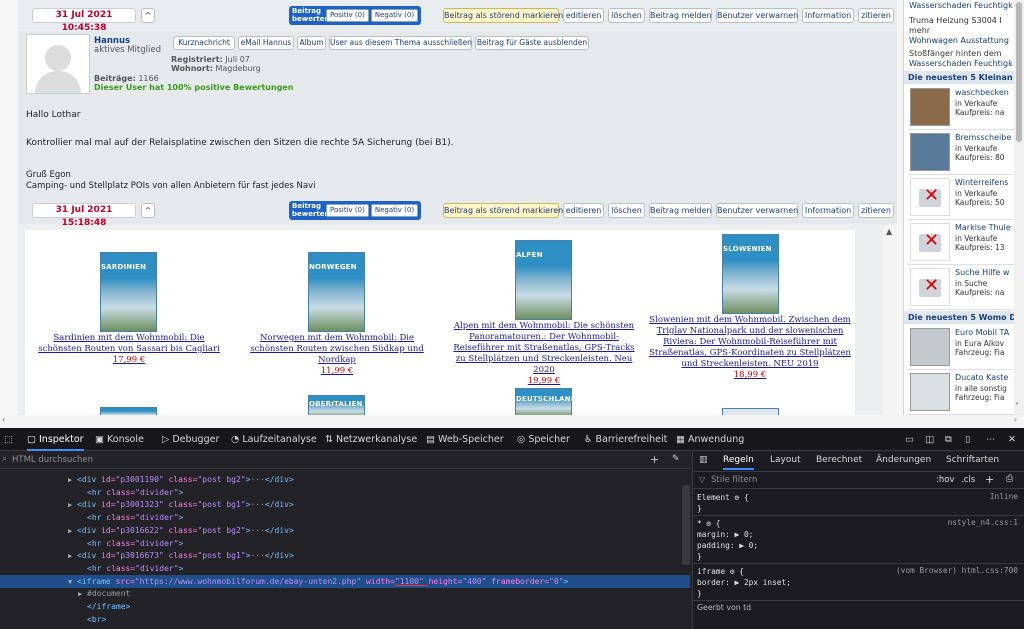 The image size is (1024, 629). What do you see at coordinates (929, 439) in the screenshot?
I see `screenshot-icon: ◫` at bounding box center [929, 439].